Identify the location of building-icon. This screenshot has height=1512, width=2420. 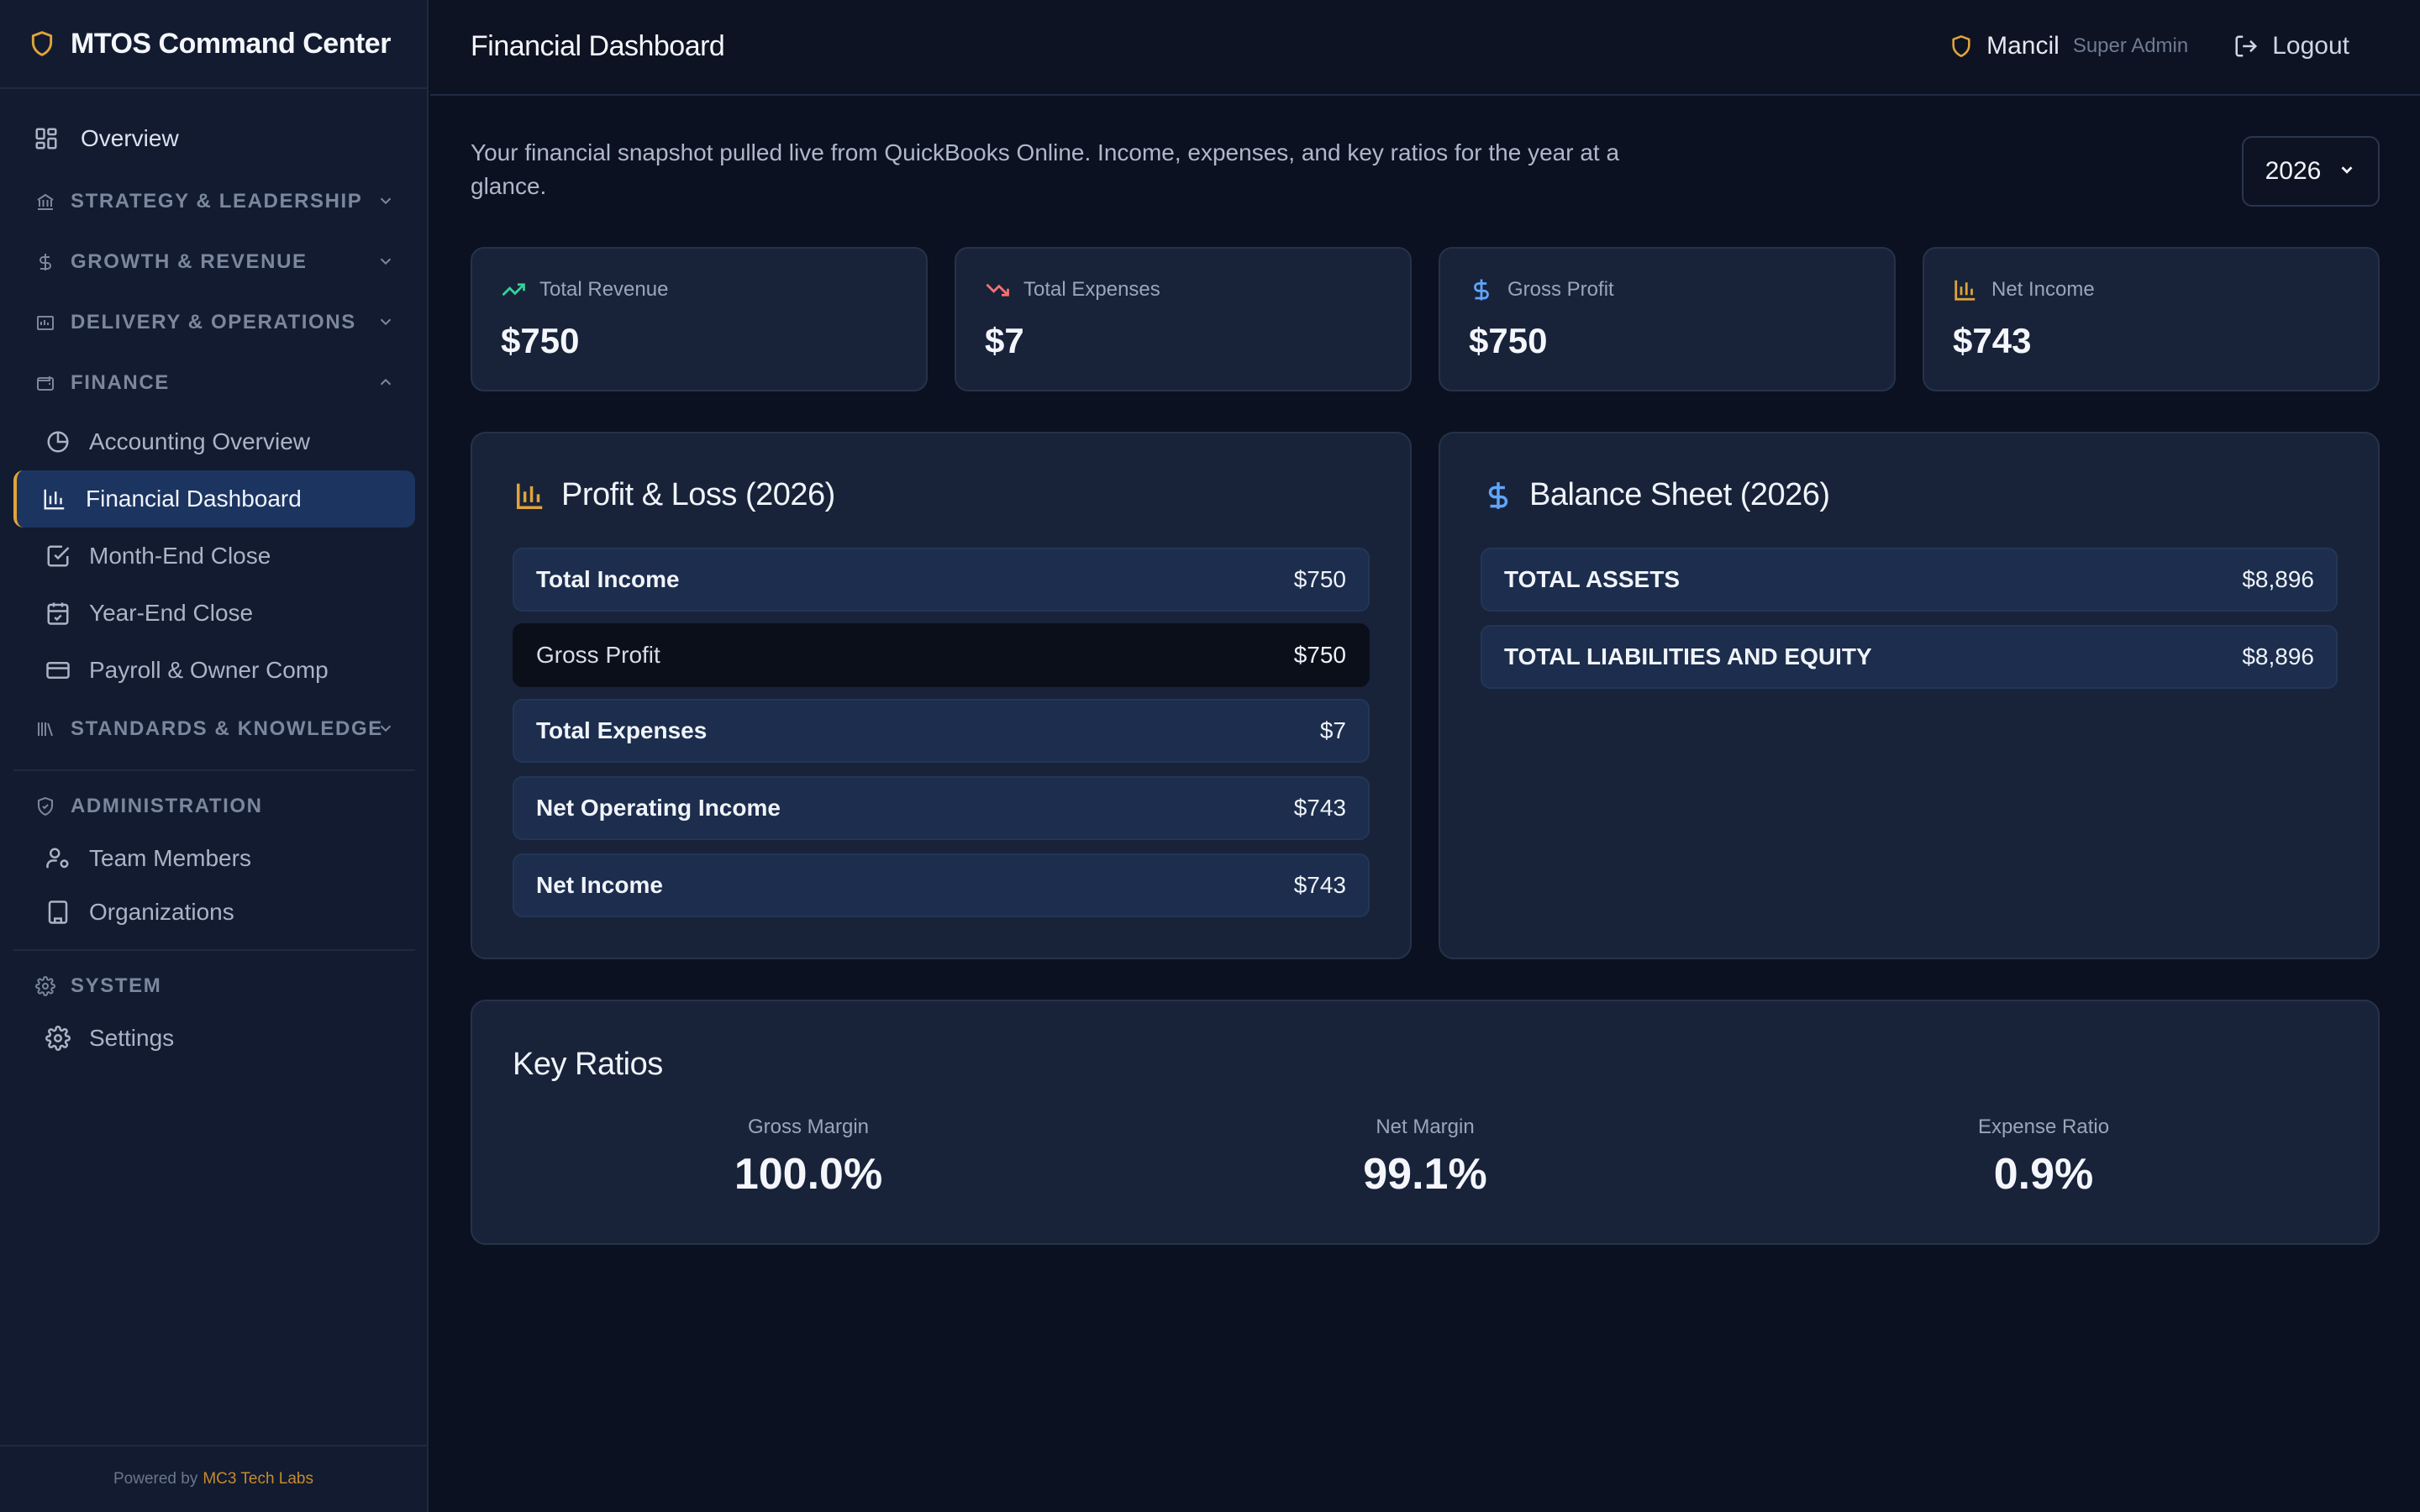
(58, 912).